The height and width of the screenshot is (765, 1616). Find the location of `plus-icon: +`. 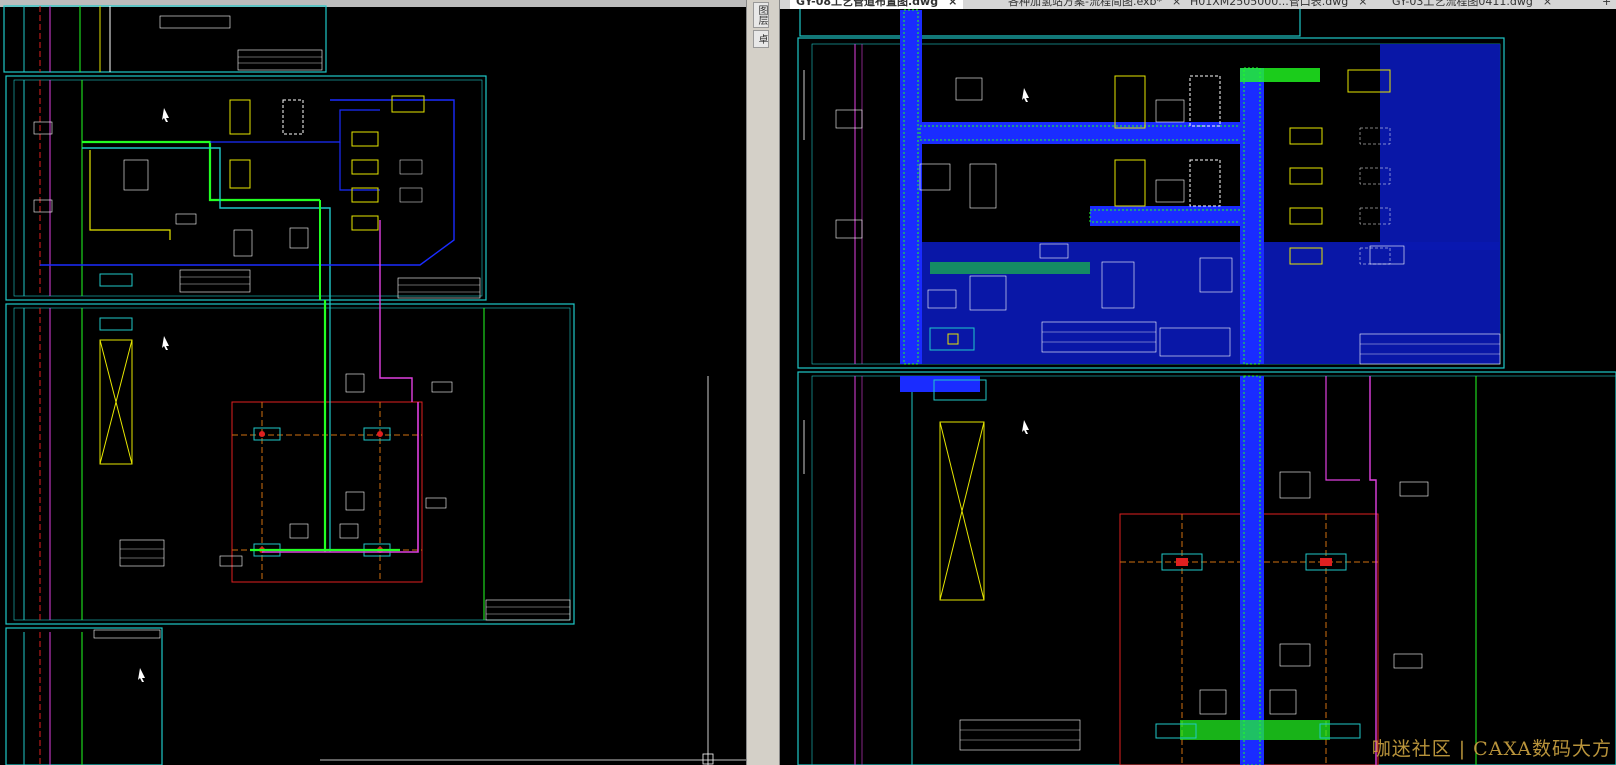

plus-icon: + is located at coordinates (1606, 4).